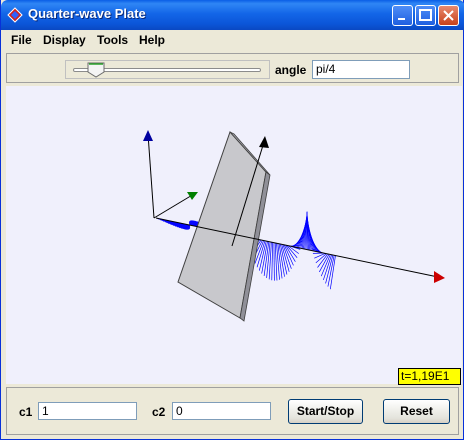  I want to click on x-axis-arrow-icon, so click(439, 277).